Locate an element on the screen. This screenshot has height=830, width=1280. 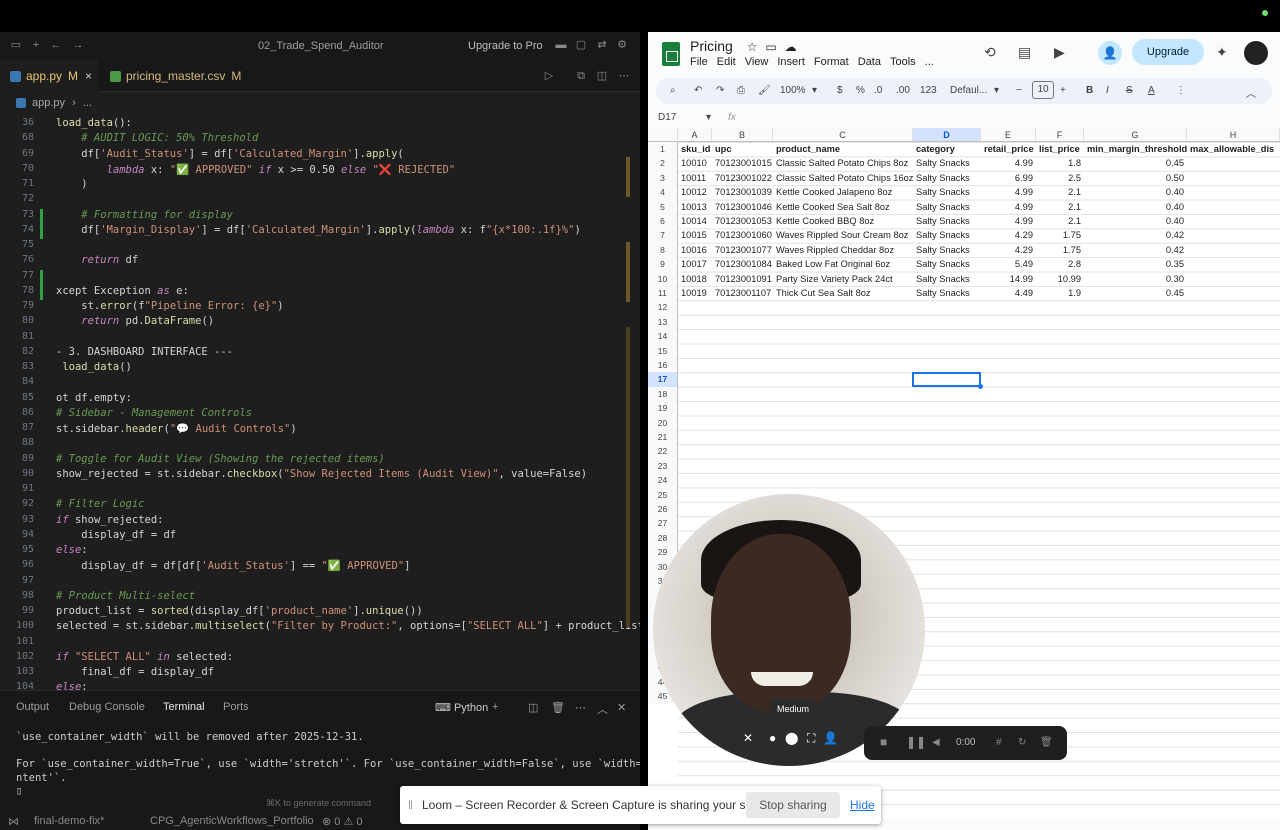
data-cell: 6.99 is located at coordinates (1008, 178).